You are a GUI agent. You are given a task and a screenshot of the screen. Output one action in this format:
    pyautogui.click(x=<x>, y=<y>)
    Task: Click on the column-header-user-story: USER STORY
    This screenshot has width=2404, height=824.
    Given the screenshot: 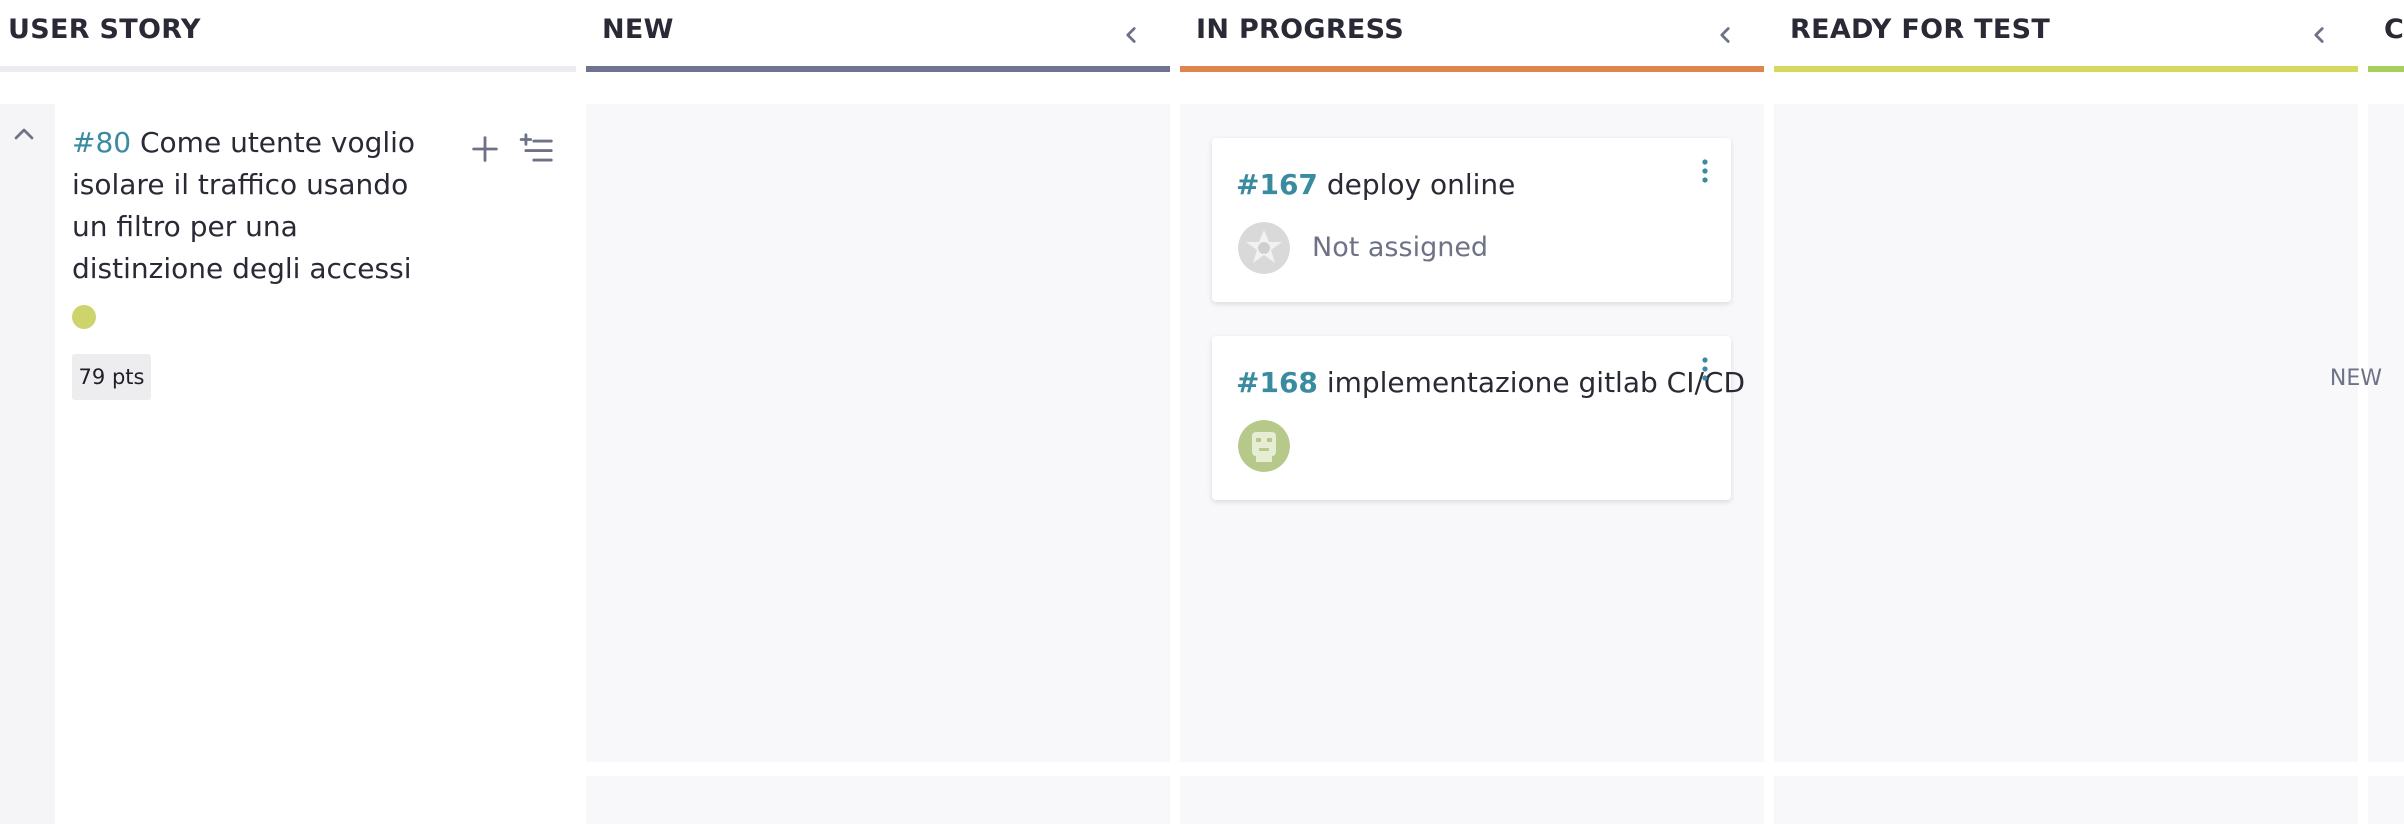 What is the action you would take?
    pyautogui.click(x=288, y=36)
    